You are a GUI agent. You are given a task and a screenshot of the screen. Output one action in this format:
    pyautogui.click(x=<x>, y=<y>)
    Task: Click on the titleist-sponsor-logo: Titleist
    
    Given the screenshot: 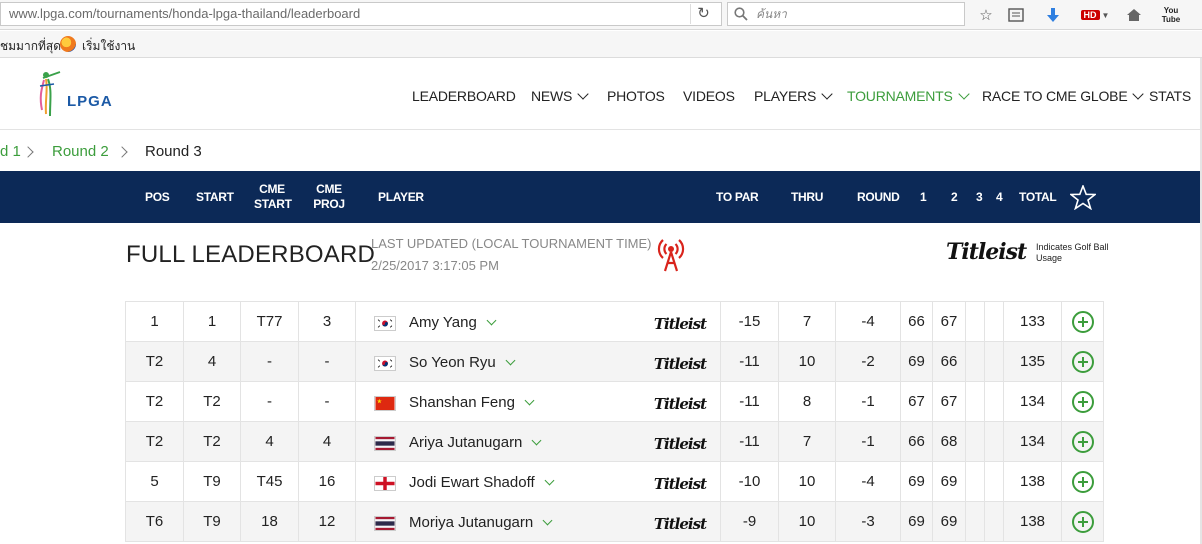 What is the action you would take?
    pyautogui.click(x=986, y=252)
    